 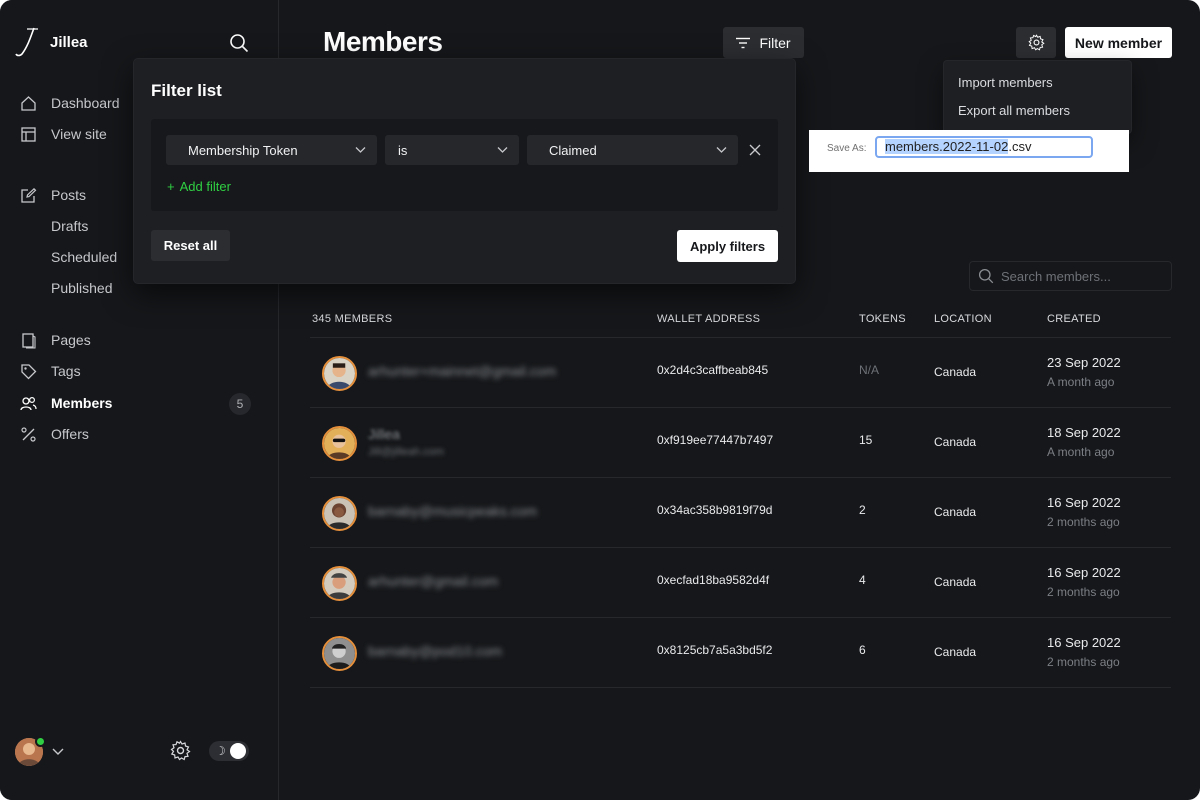 What do you see at coordinates (727, 246) in the screenshot?
I see `apply-filters-button: Apply filters` at bounding box center [727, 246].